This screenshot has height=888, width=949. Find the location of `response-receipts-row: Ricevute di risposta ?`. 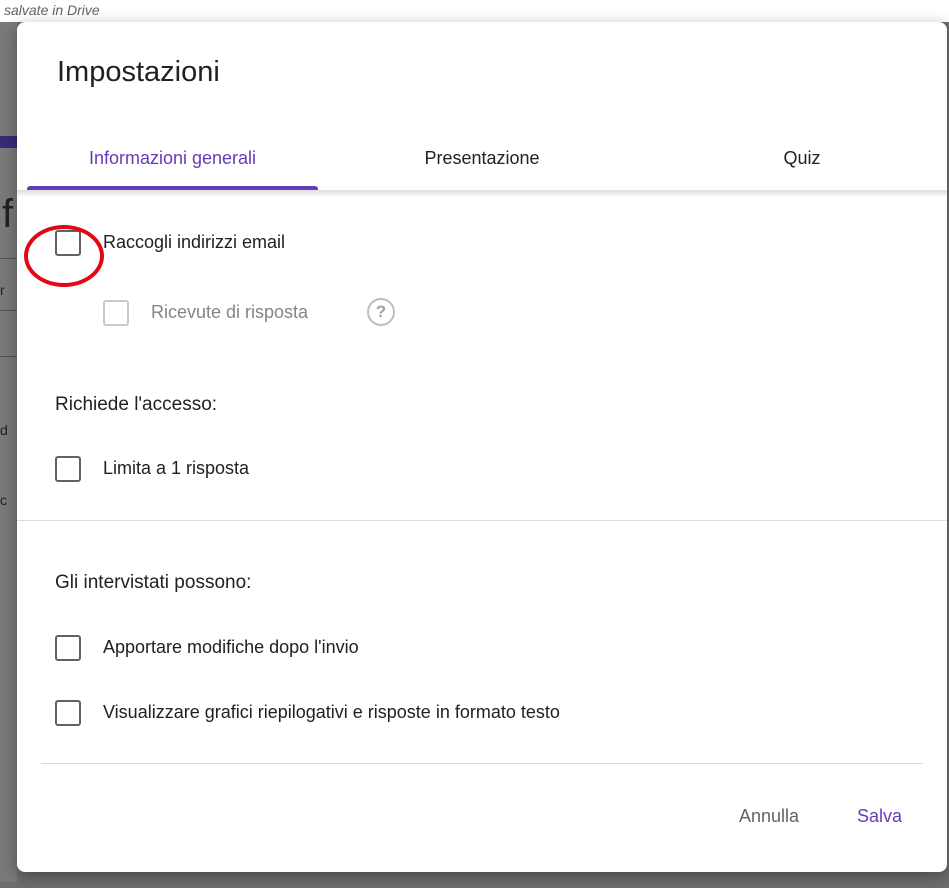

response-receipts-row: Ricevute di risposta ? is located at coordinates (253, 314).